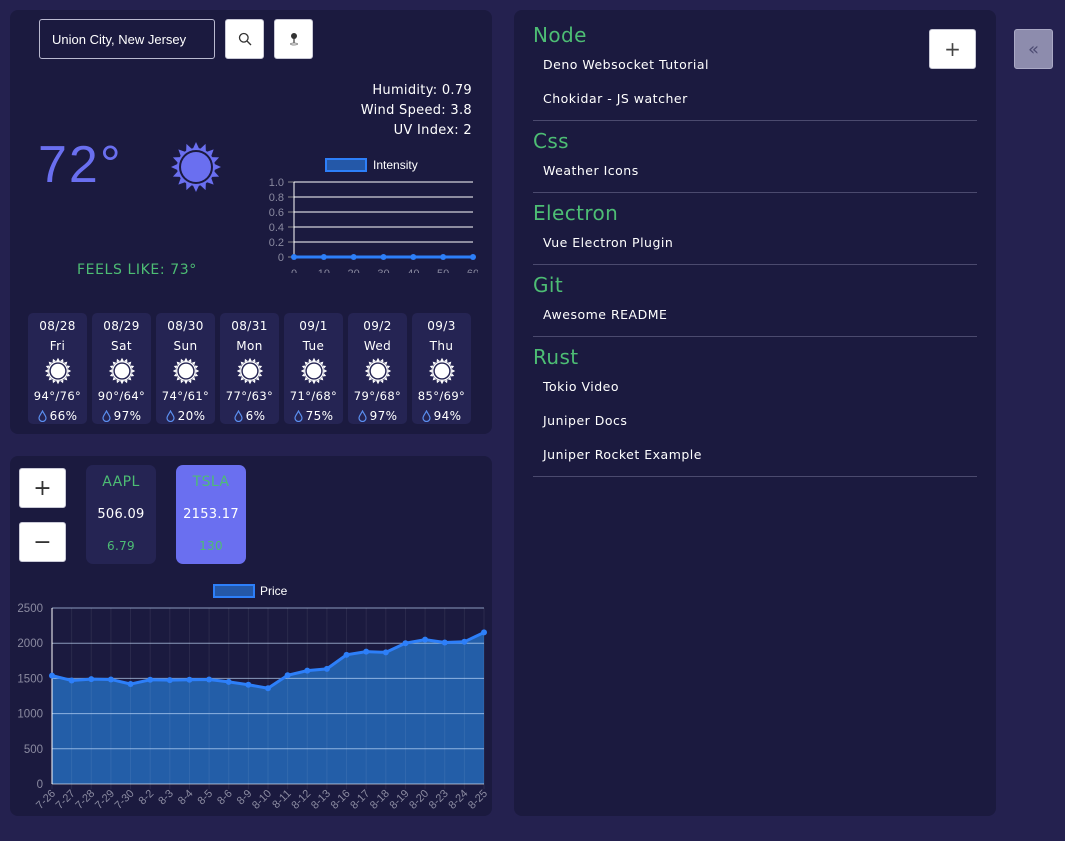  What do you see at coordinates (185, 326) in the screenshot?
I see `forecast-date: 08/30` at bounding box center [185, 326].